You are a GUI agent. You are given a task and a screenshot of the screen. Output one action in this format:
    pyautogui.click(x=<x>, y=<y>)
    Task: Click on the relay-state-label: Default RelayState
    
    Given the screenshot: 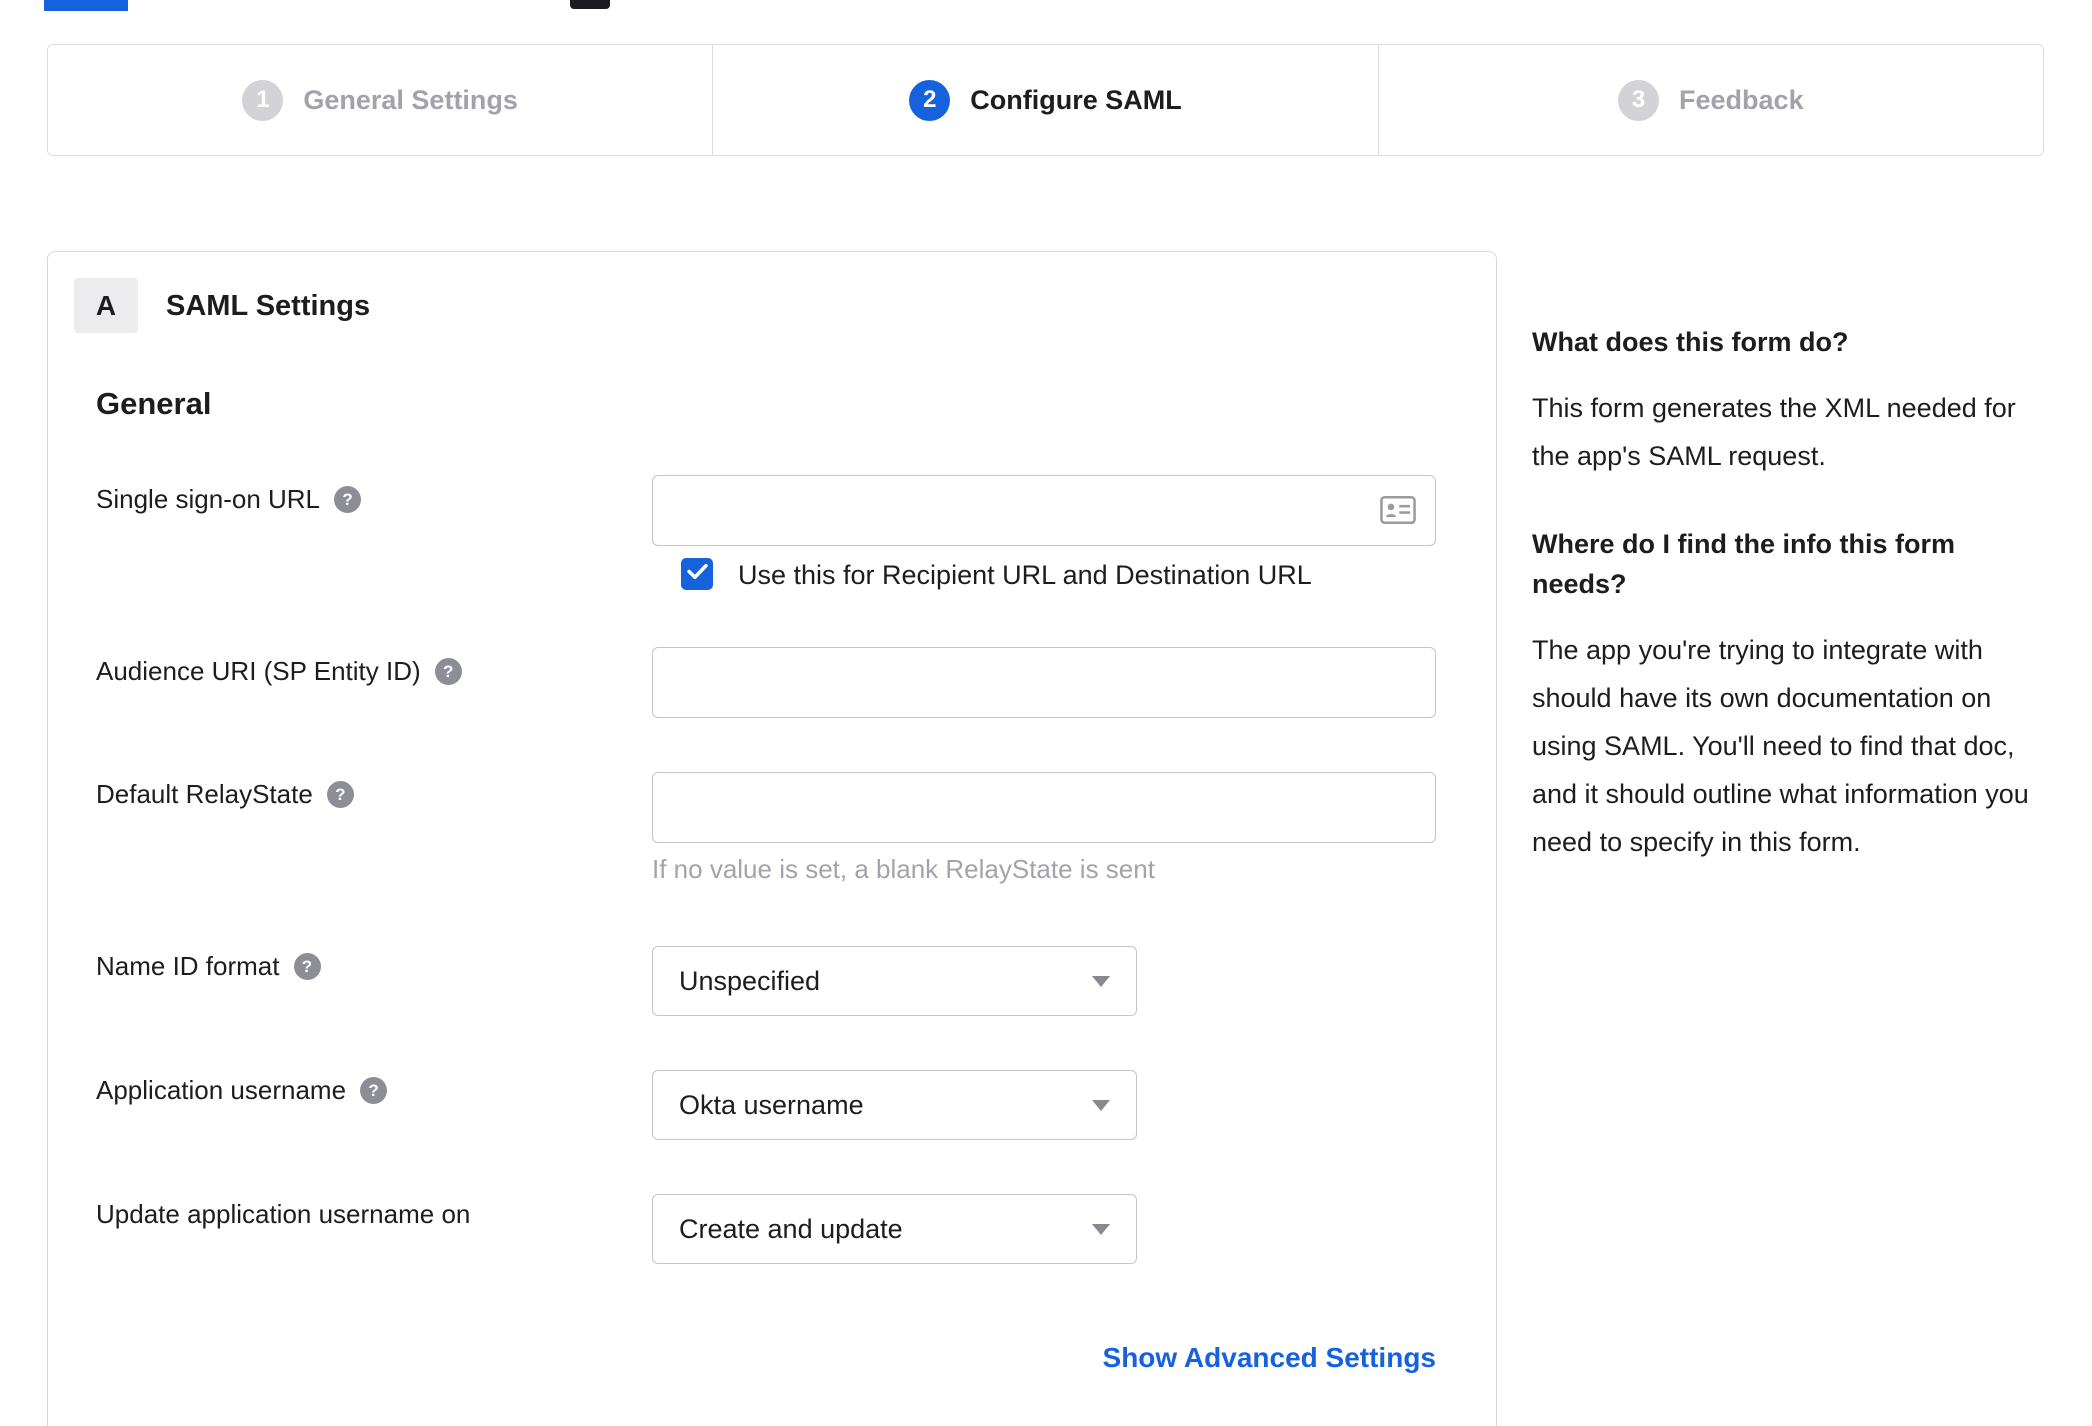 What is the action you would take?
    pyautogui.click(x=225, y=794)
    